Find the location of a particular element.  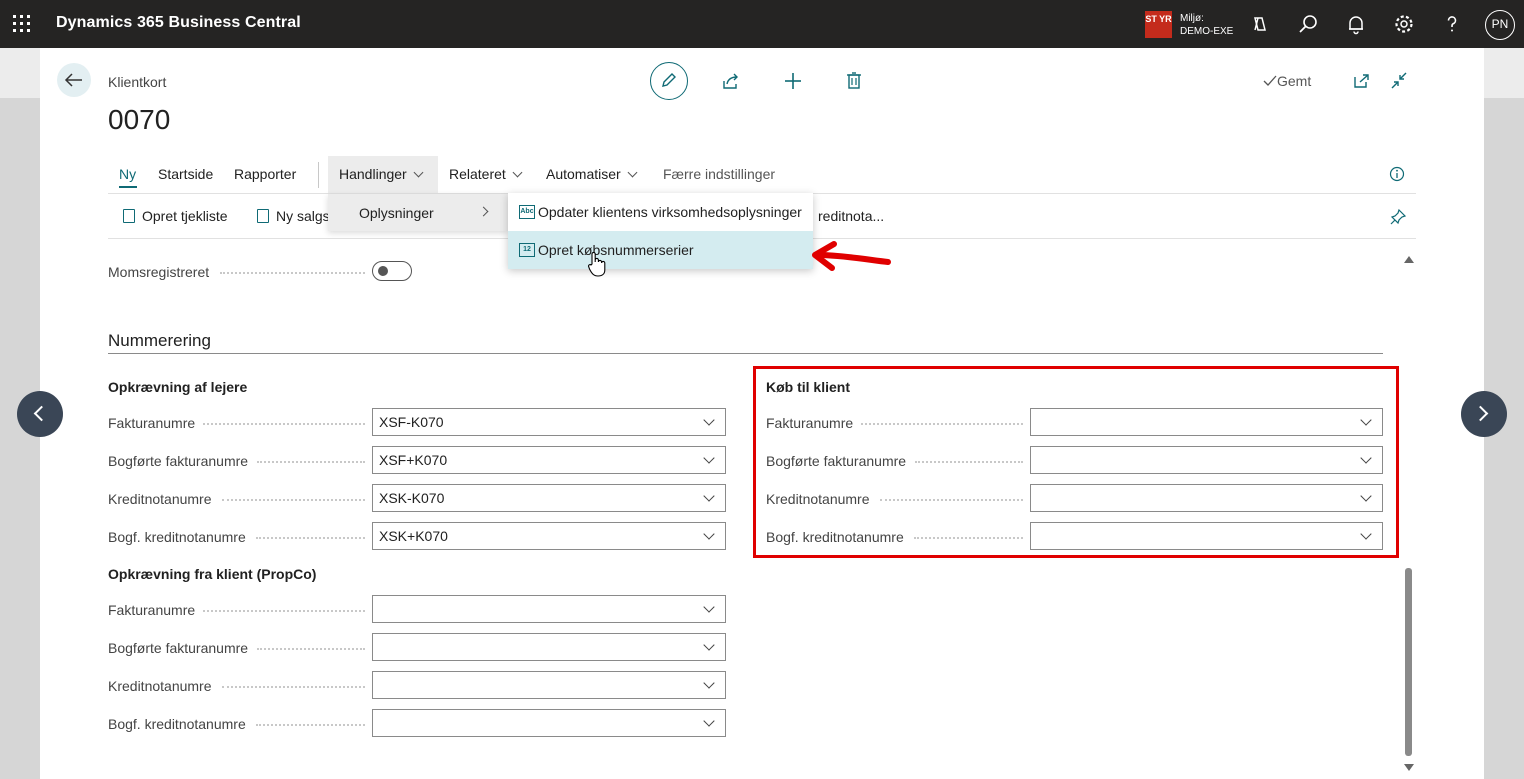

annotation-highlight-box is located at coordinates (1076, 462).